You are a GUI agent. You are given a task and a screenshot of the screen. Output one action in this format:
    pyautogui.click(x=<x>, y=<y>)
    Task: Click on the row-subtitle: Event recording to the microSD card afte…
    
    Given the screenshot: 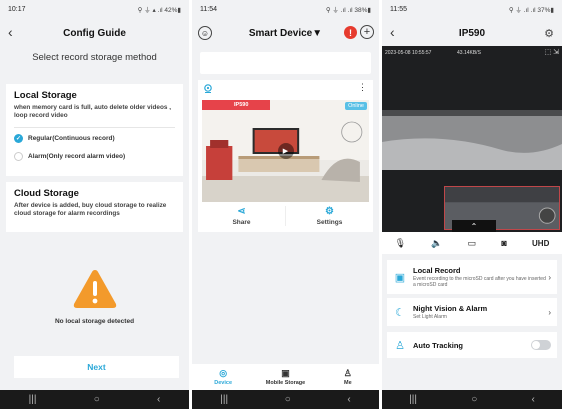 What is the action you would take?
    pyautogui.click(x=479, y=282)
    